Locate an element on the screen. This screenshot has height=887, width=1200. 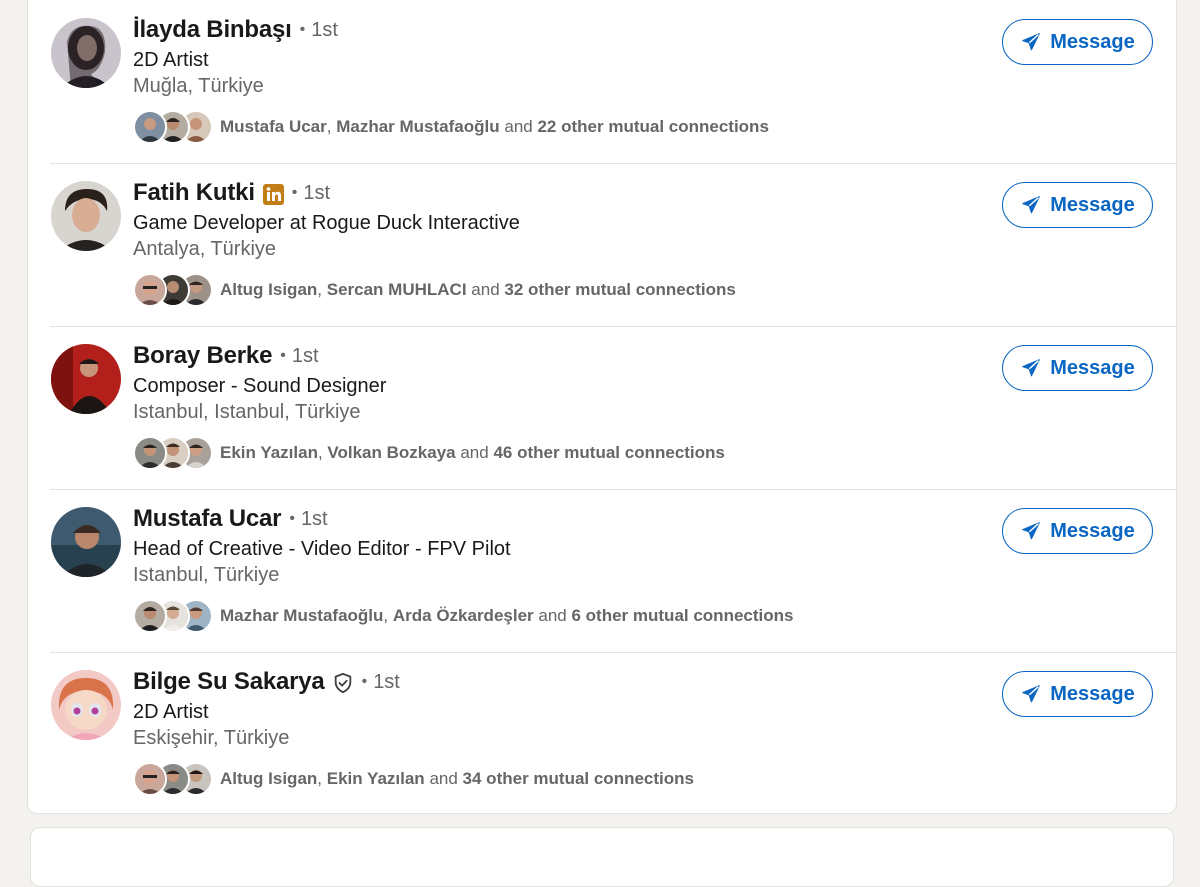
profile-headline: Game Developer at Rogue Duck Interactive is located at coordinates (326, 223).